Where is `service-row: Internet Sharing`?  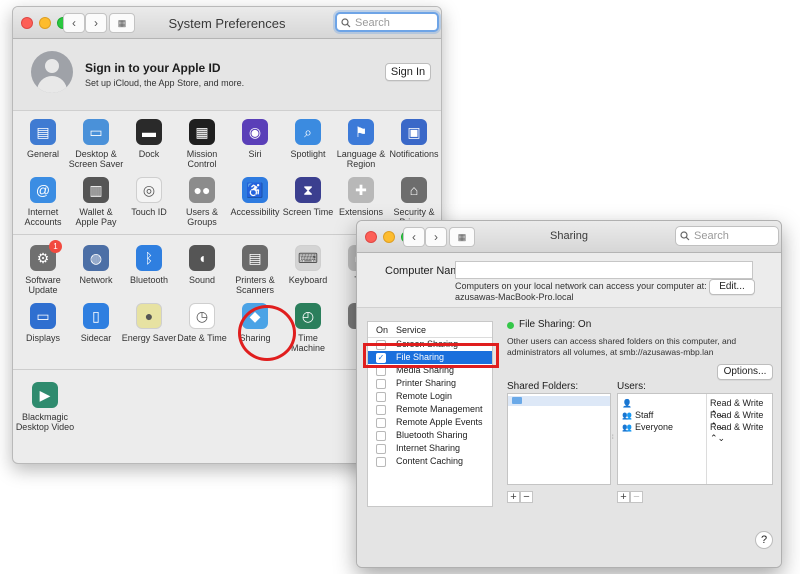
service-row: Internet Sharing is located at coordinates (430, 448).